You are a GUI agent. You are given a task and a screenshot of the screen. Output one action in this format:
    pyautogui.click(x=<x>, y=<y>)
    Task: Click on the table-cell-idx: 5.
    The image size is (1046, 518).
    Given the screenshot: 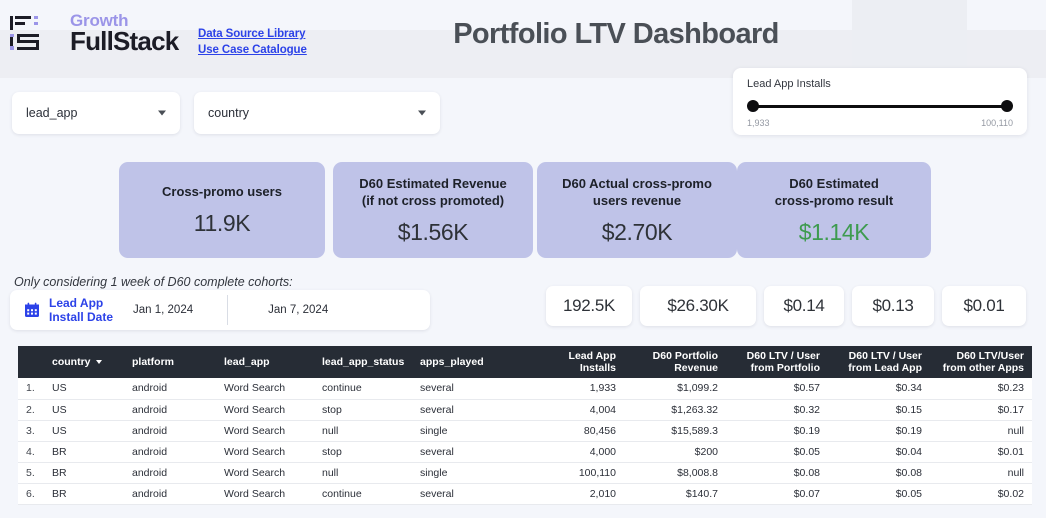 What is the action you would take?
    pyautogui.click(x=31, y=473)
    